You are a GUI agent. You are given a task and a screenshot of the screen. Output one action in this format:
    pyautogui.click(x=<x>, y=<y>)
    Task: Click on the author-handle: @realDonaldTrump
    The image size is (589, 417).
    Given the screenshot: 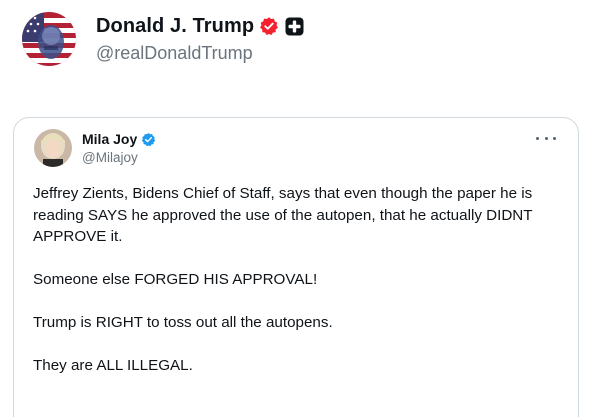 What is the action you would take?
    pyautogui.click(x=200, y=53)
    